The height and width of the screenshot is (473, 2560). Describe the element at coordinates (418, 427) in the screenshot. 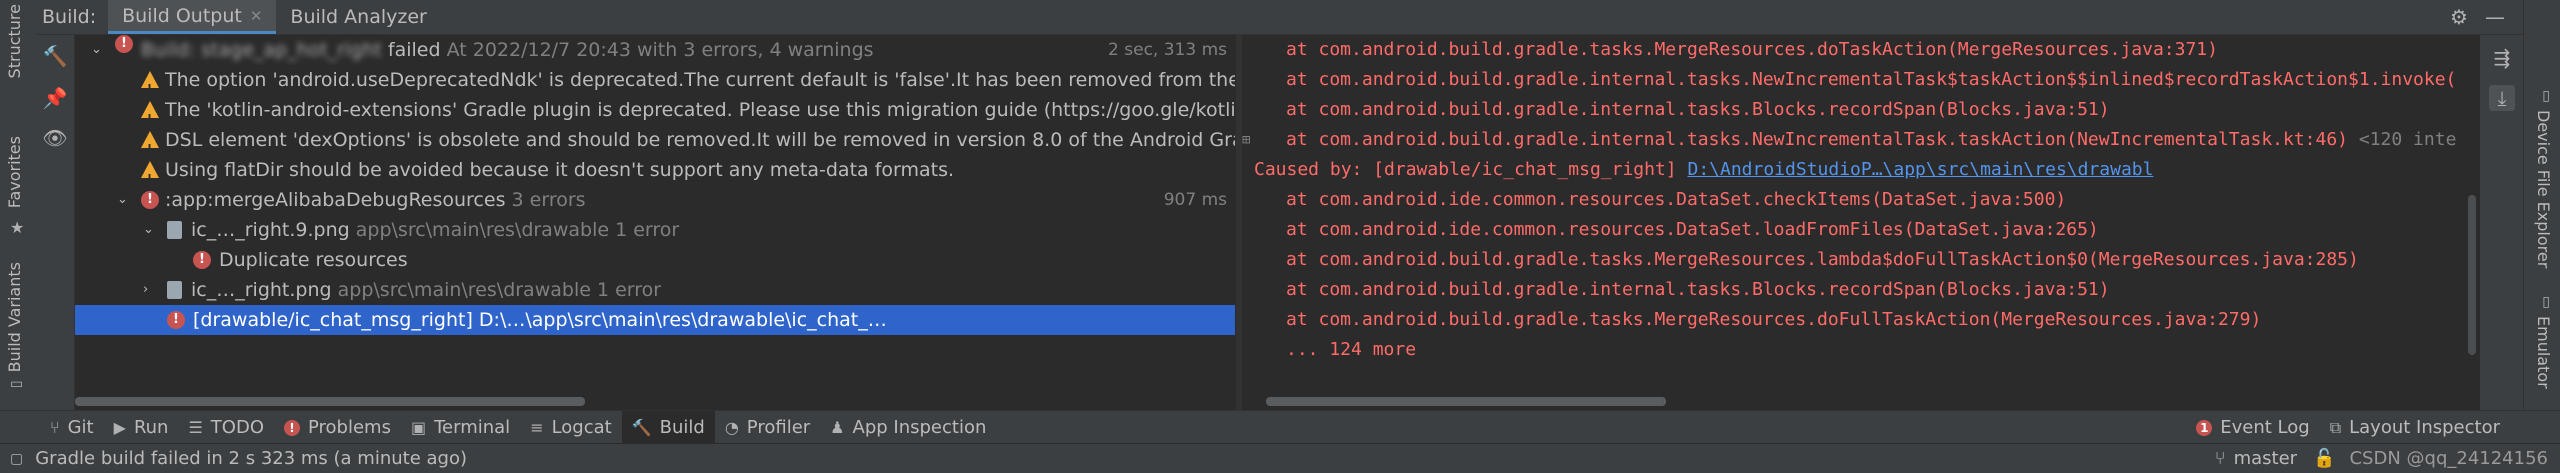

I see `terminal-icon: ▣` at that location.